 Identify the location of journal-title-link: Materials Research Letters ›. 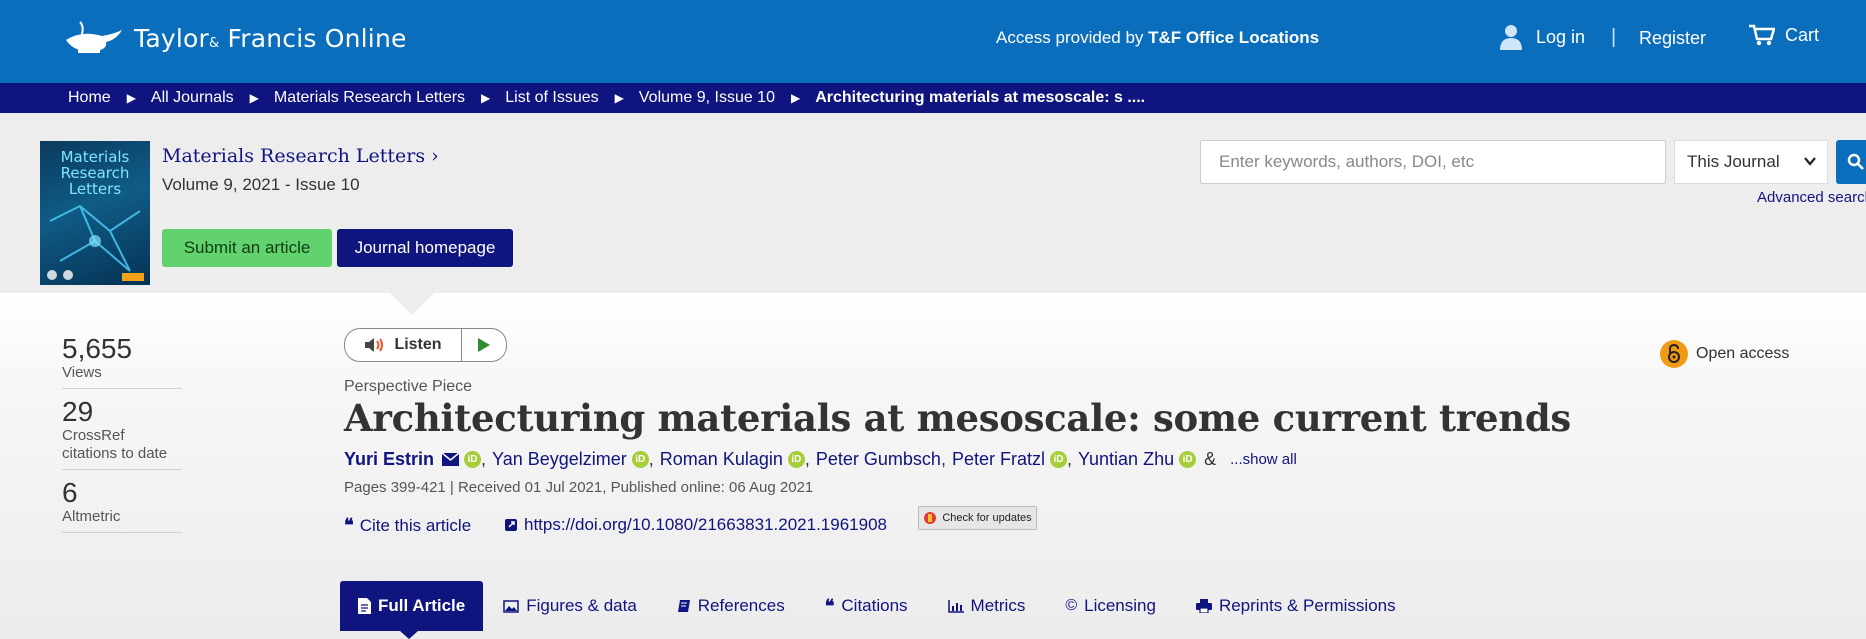
(300, 156).